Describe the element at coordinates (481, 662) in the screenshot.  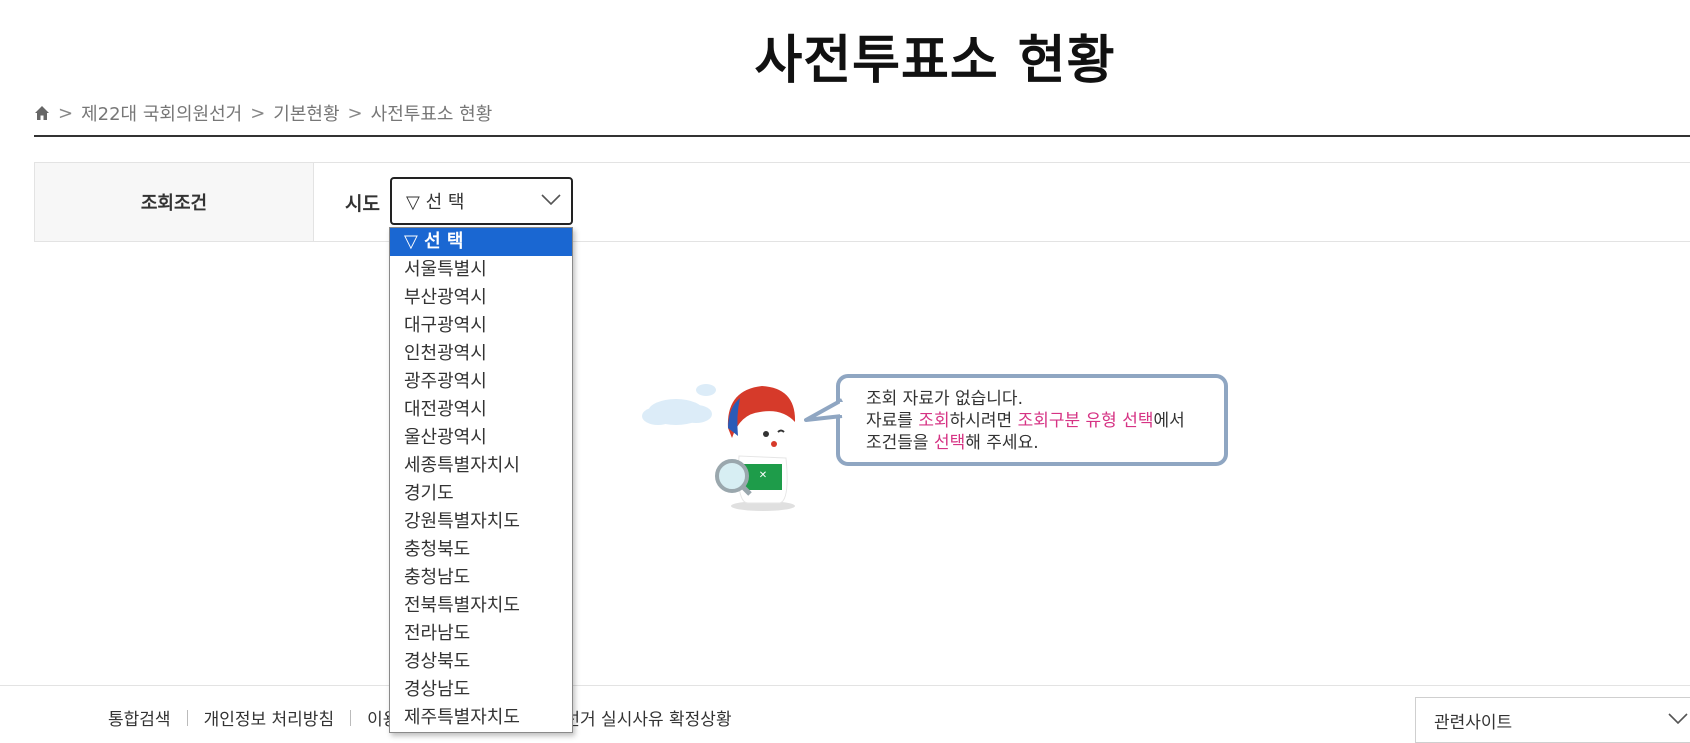
I see `sido-option: 경상북도` at that location.